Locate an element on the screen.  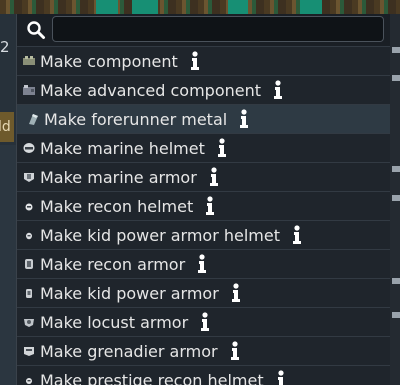
prestige-recon-helmet-icon is located at coordinates (29, 381).